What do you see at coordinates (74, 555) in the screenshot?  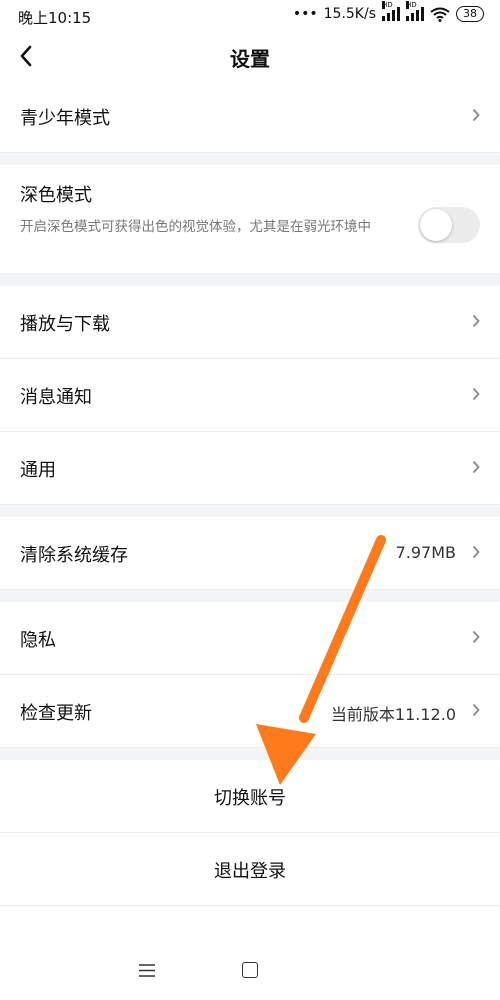 I see `setting-label: 清除系统缓存` at bounding box center [74, 555].